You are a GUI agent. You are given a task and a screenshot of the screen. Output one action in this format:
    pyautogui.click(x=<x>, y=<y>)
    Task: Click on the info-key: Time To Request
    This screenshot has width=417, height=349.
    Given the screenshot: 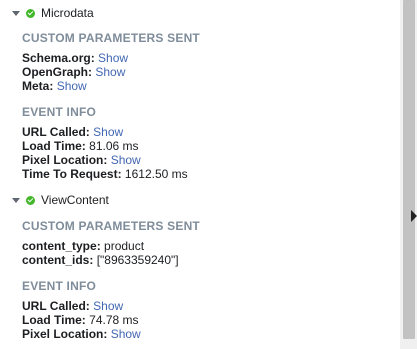 What is the action you would take?
    pyautogui.click(x=70, y=174)
    